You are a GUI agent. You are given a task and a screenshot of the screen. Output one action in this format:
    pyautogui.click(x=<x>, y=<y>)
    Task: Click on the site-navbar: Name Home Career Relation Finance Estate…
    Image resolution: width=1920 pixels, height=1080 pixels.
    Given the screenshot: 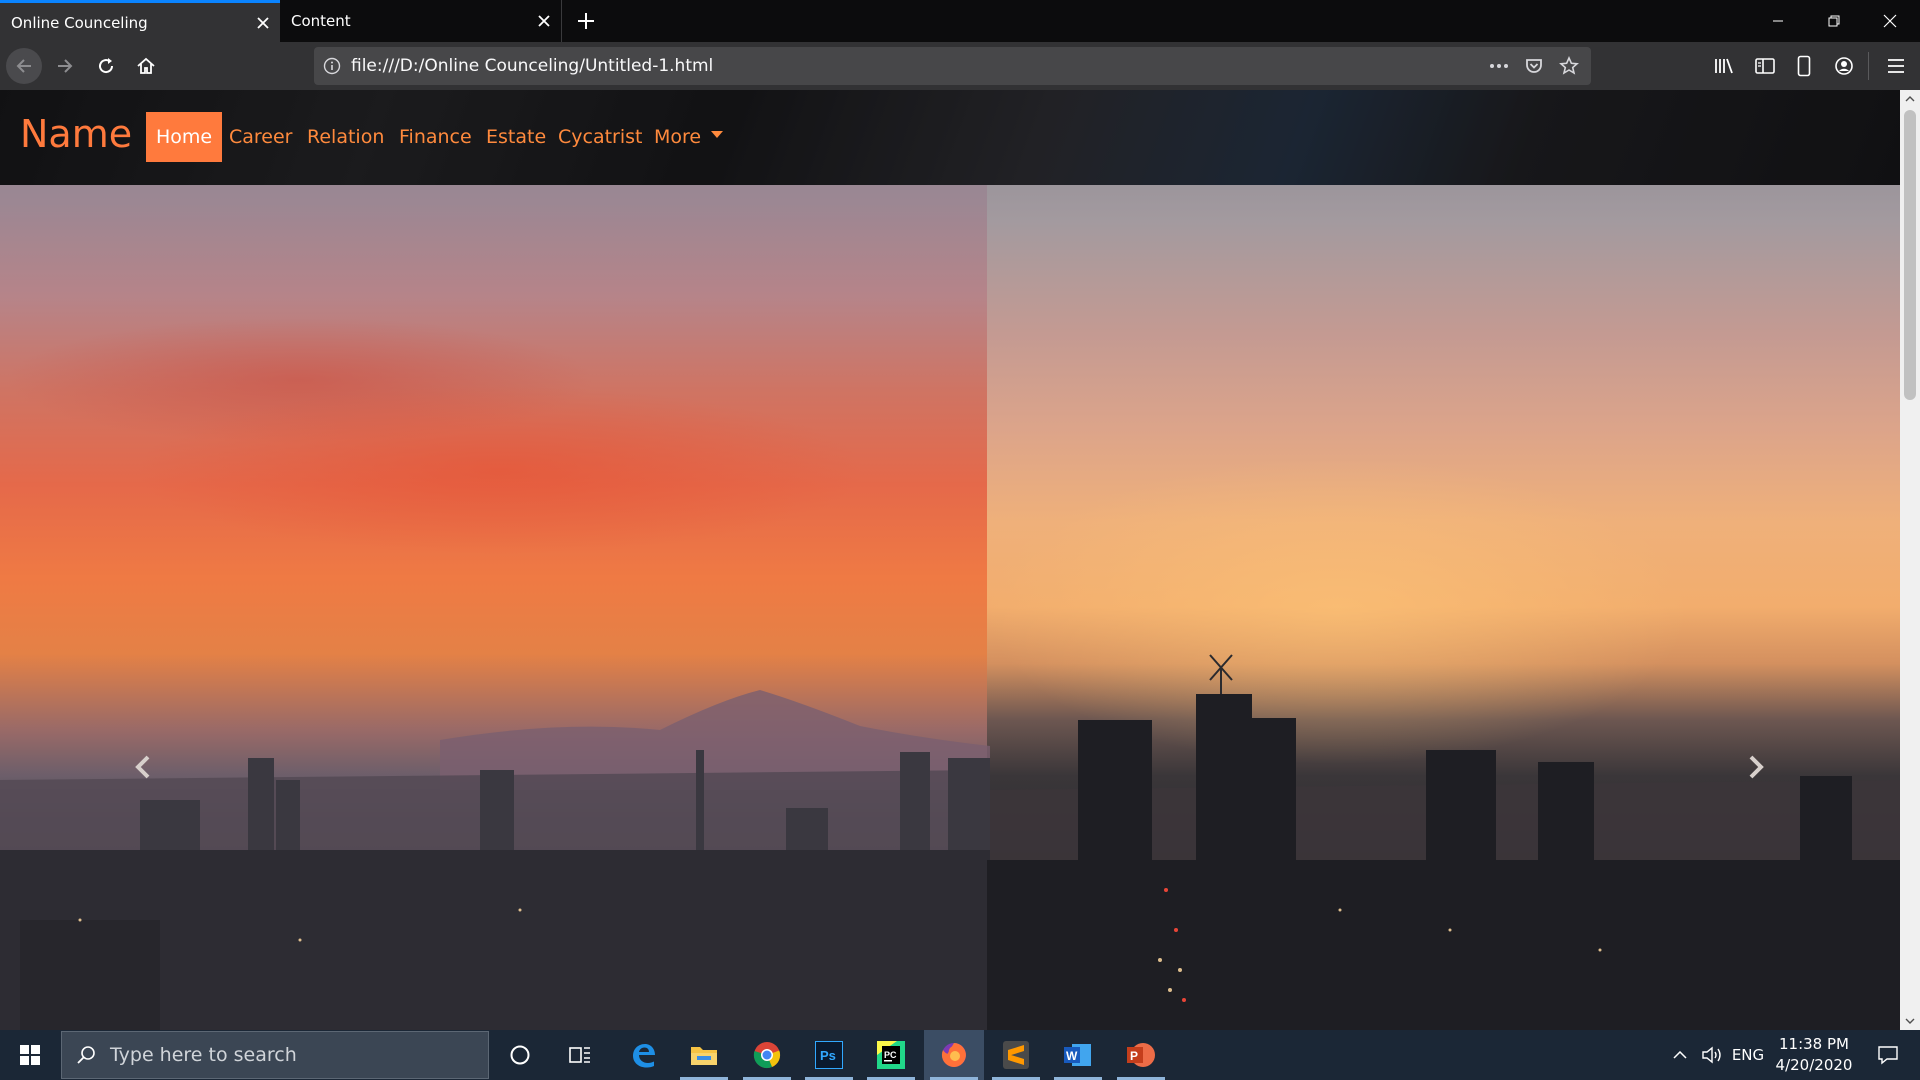 What is the action you would take?
    pyautogui.click(x=950, y=137)
    